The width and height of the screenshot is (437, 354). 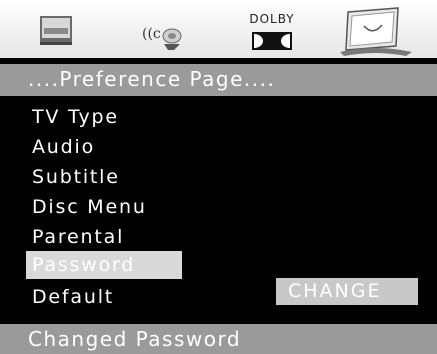 I want to click on menu-item-default: Default, so click(x=70, y=297).